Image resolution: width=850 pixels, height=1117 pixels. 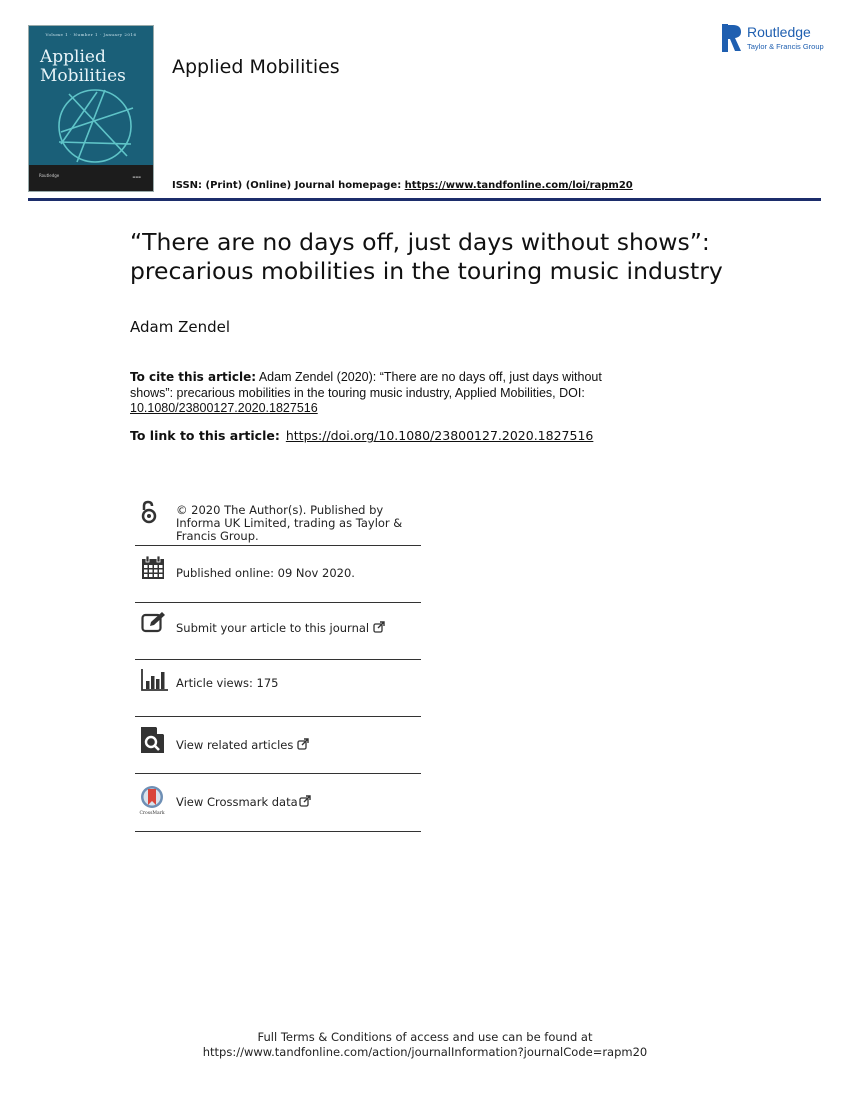 What do you see at coordinates (519, 185) in the screenshot?
I see `journal-homepage-link: https://www.tandfonline.com/loi/rapm20` at bounding box center [519, 185].